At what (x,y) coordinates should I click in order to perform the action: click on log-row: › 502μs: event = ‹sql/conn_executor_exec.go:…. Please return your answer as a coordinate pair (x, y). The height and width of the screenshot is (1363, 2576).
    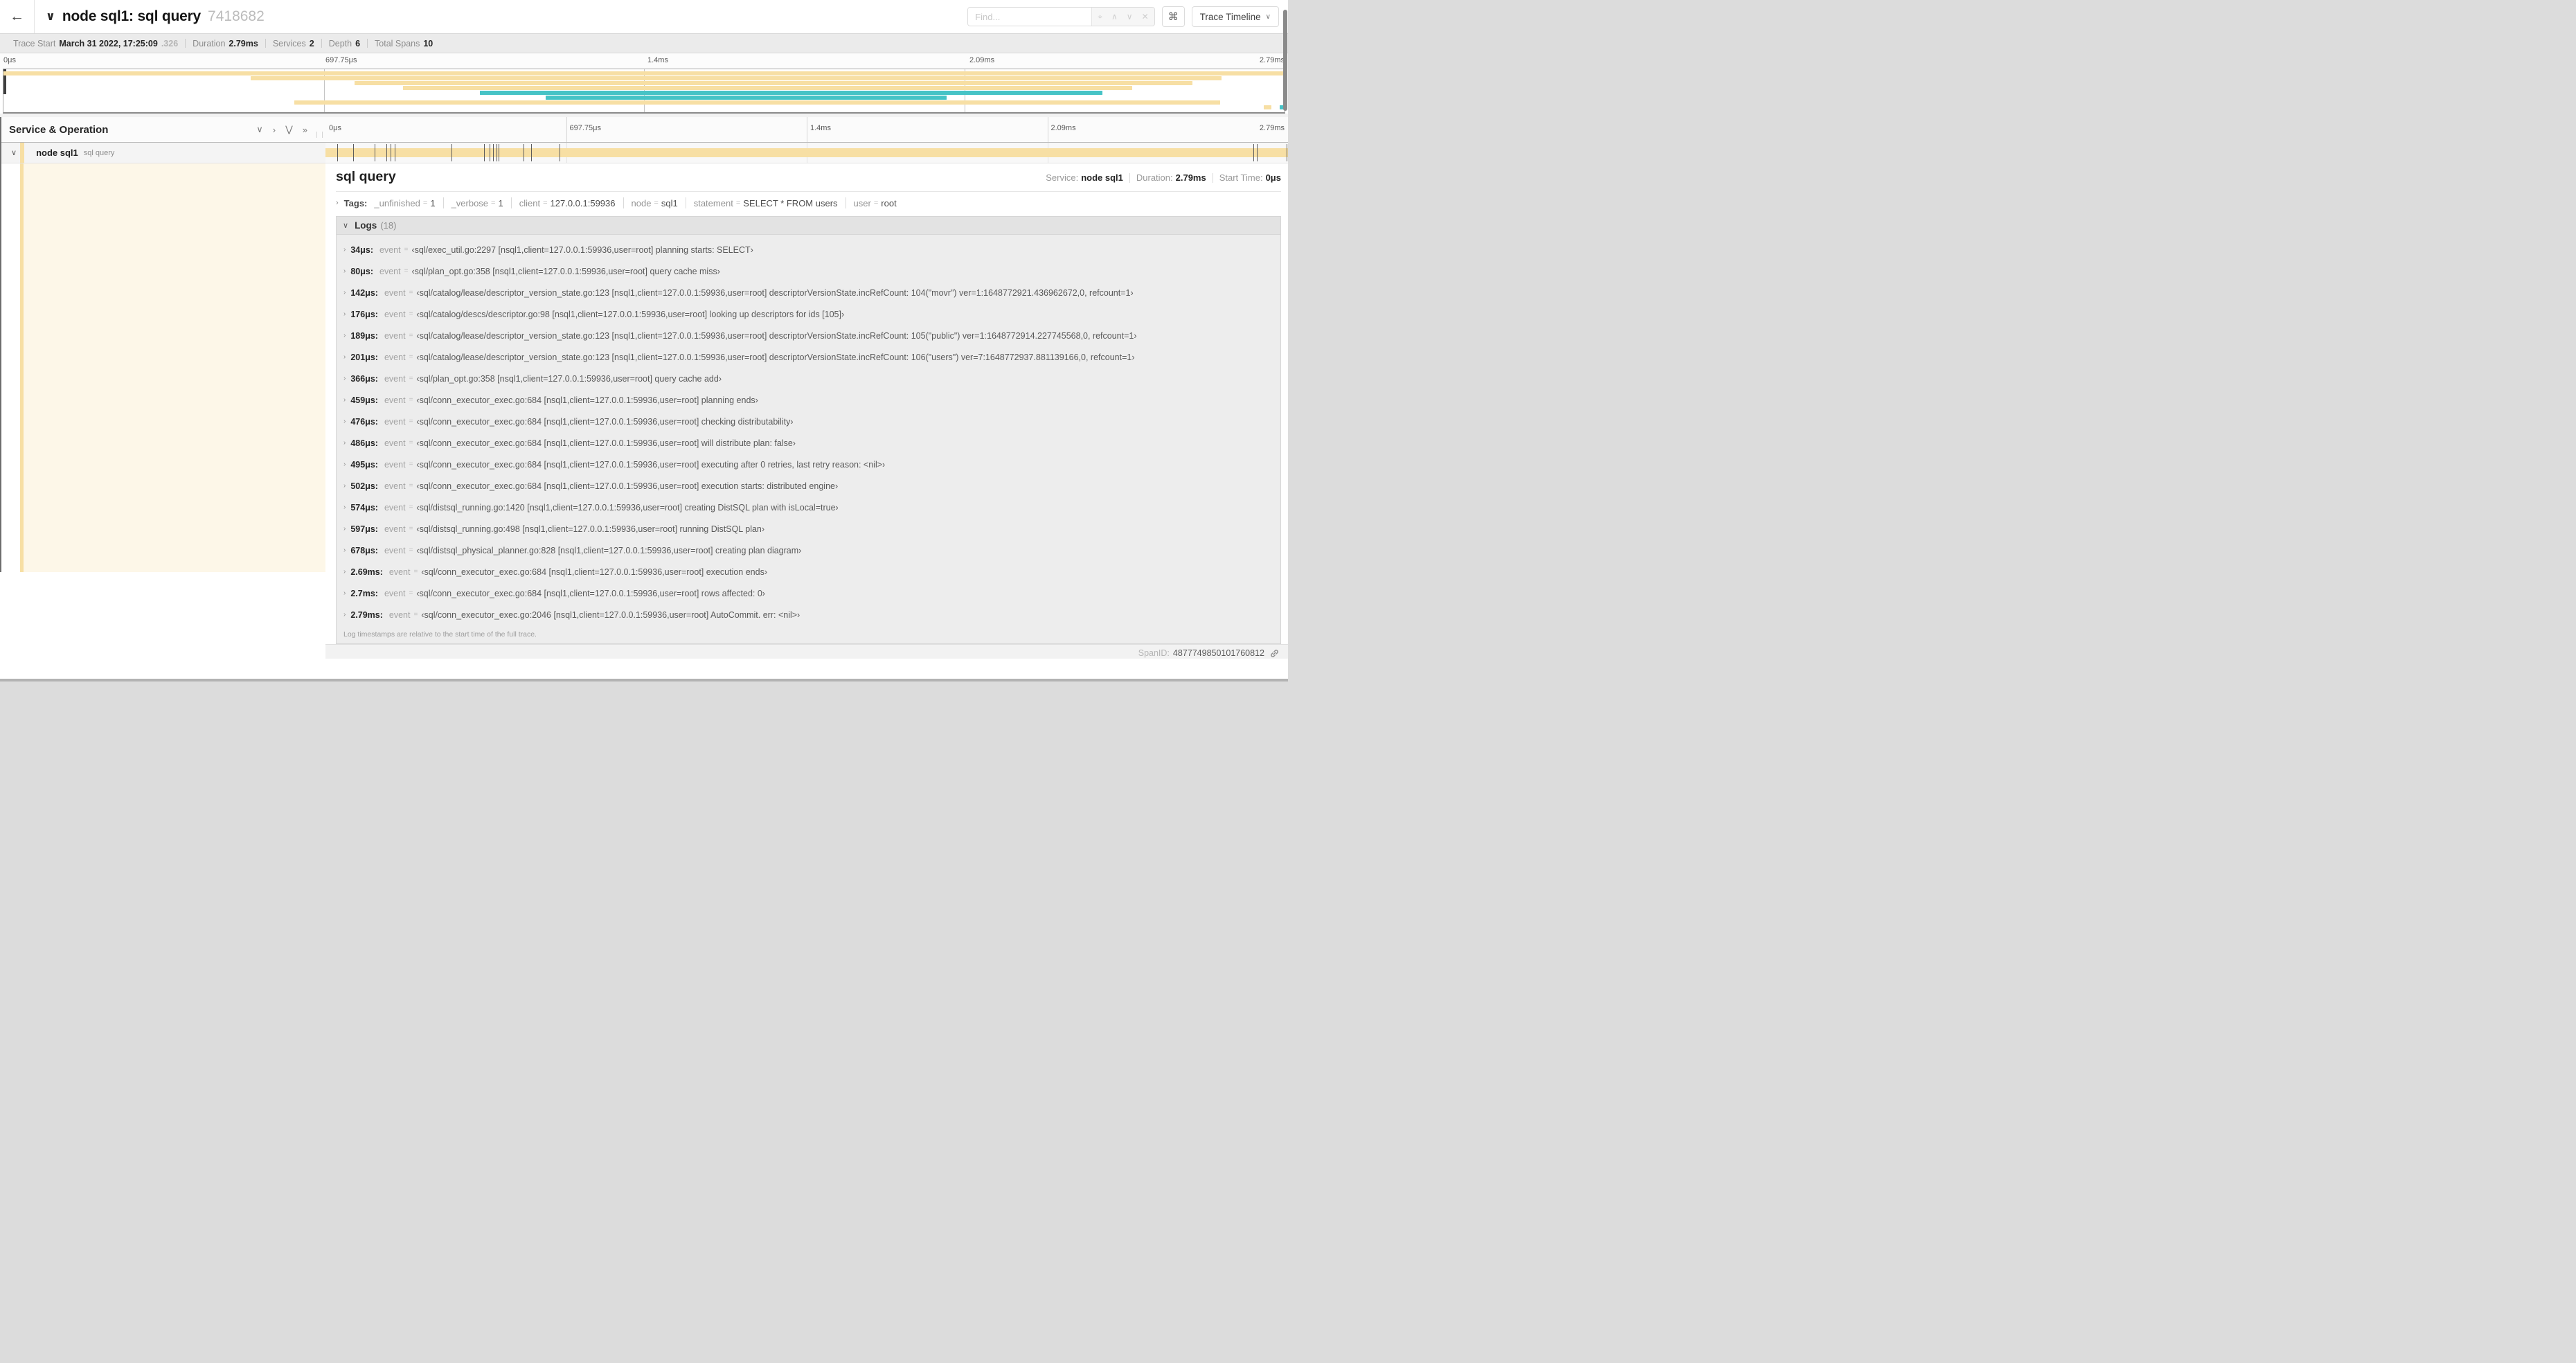
    Looking at the image, I should click on (809, 486).